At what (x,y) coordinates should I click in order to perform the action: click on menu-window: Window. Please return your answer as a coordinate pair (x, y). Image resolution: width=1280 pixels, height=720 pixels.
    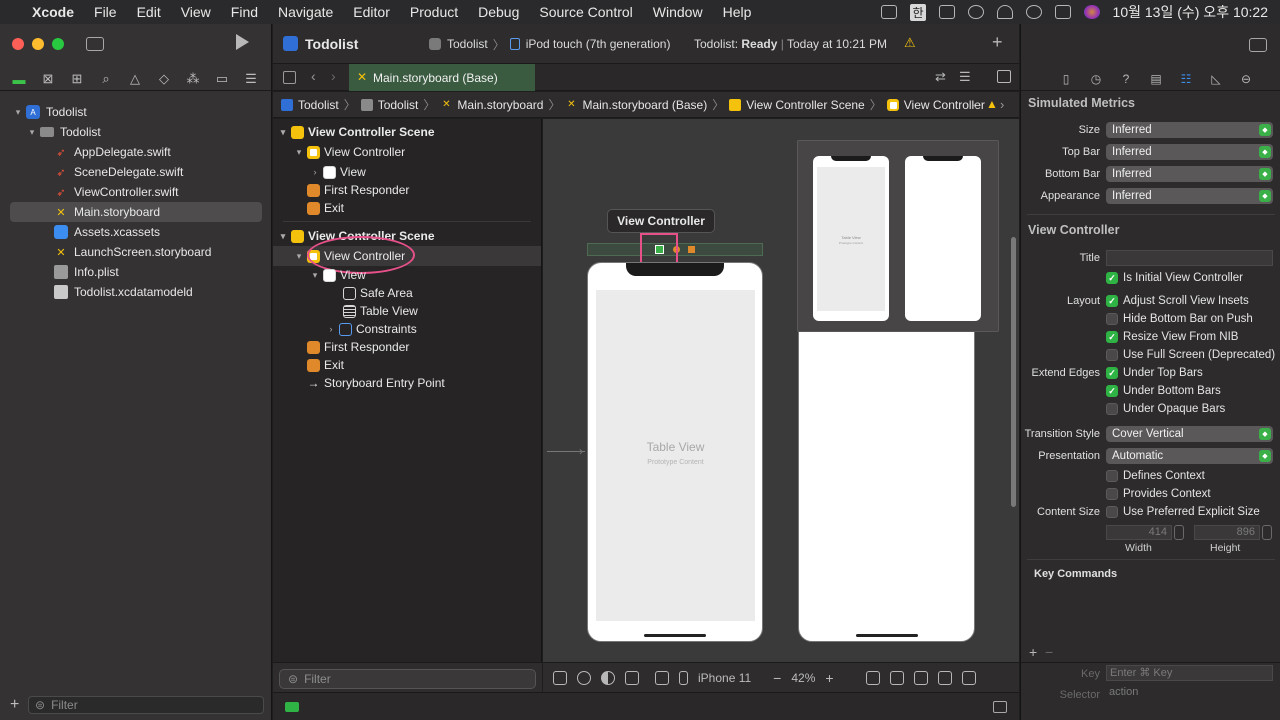
    Looking at the image, I should click on (678, 12).